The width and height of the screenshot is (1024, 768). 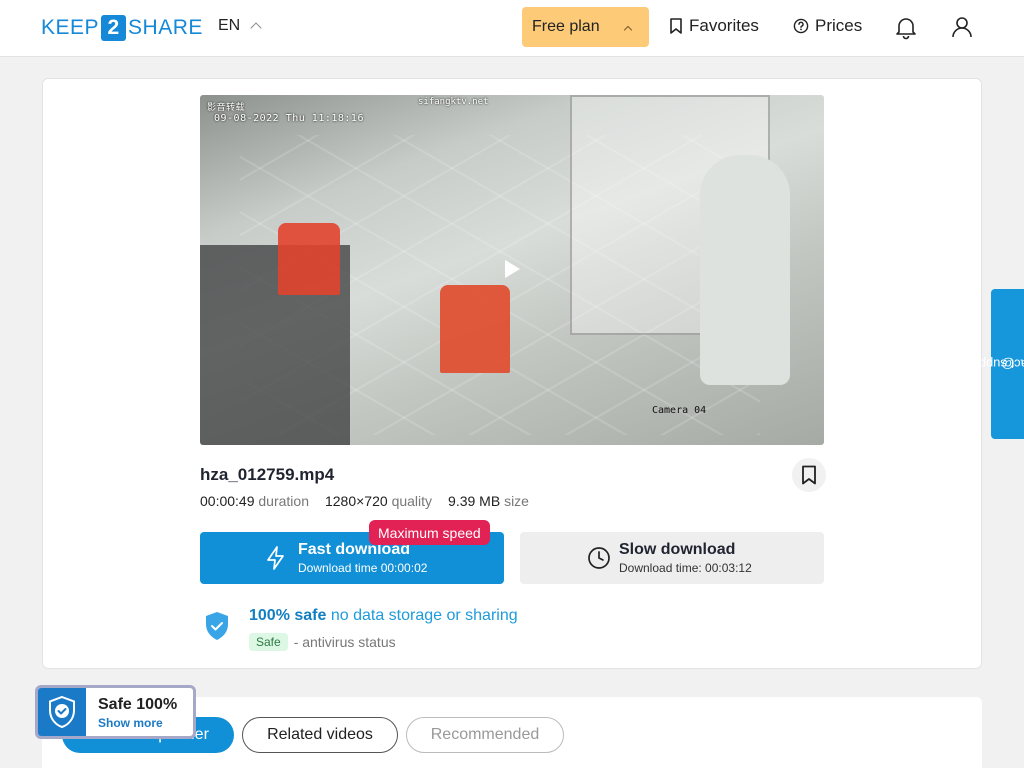 I want to click on safe-soft: no data storage or sharing, so click(x=424, y=615).